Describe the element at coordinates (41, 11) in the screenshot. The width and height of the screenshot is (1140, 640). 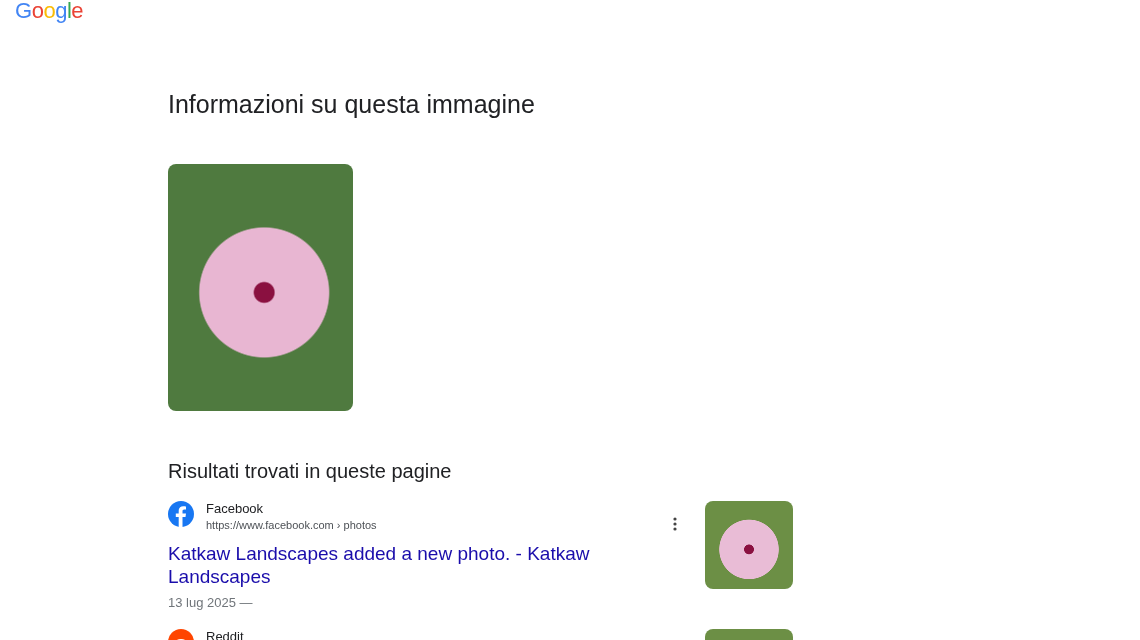
I see `google-logo: Google` at that location.